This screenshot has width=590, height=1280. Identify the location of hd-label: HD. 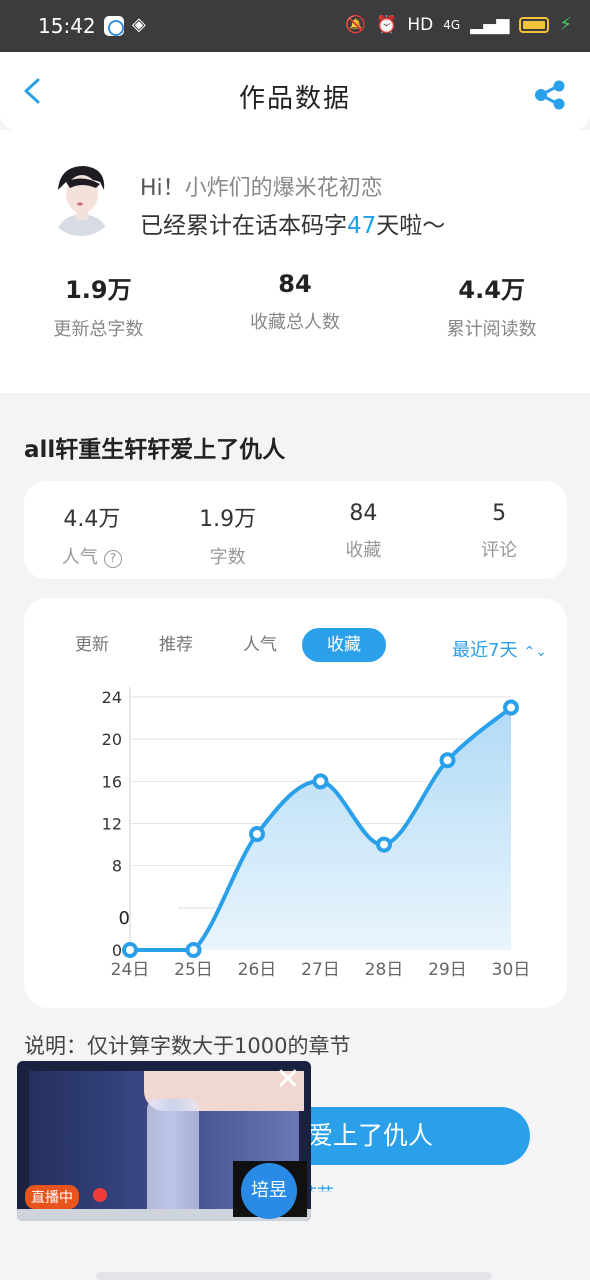
(420, 24).